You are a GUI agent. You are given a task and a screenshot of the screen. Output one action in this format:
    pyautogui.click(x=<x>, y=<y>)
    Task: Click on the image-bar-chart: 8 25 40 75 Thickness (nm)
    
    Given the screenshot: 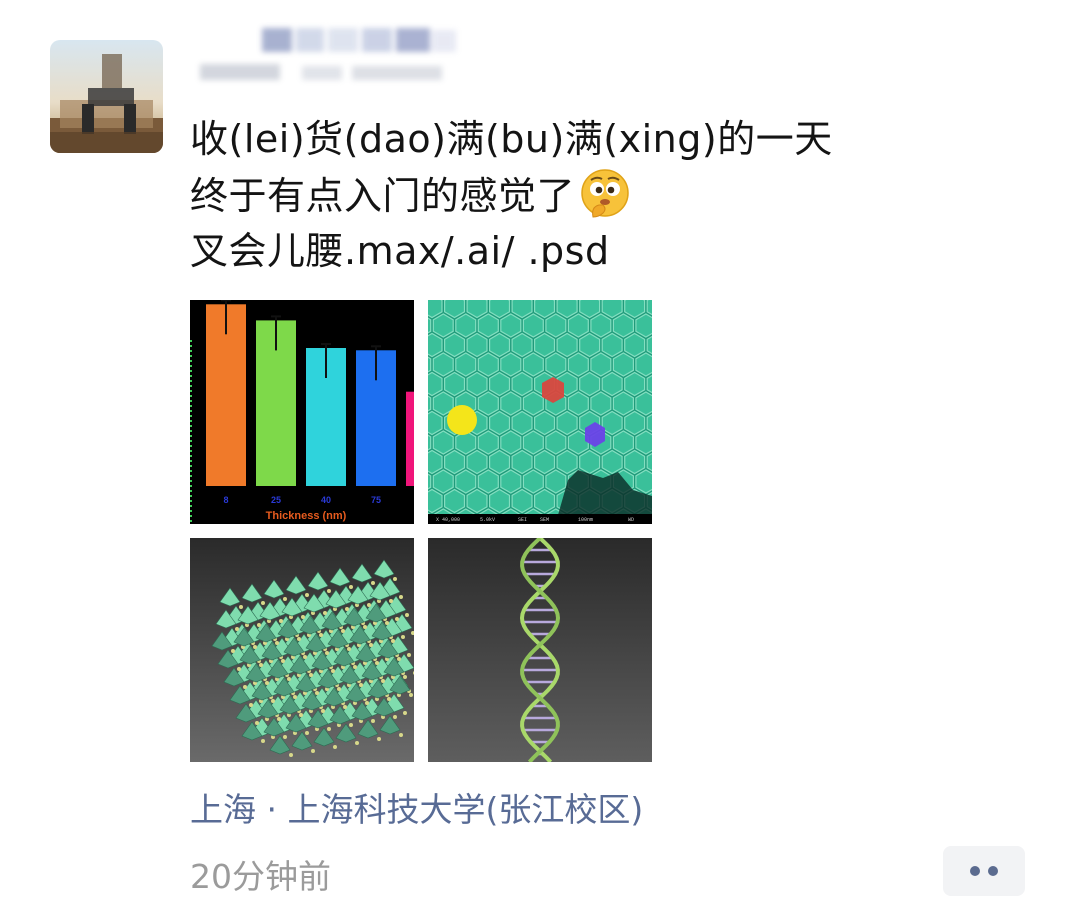 What is the action you would take?
    pyautogui.click(x=302, y=412)
    